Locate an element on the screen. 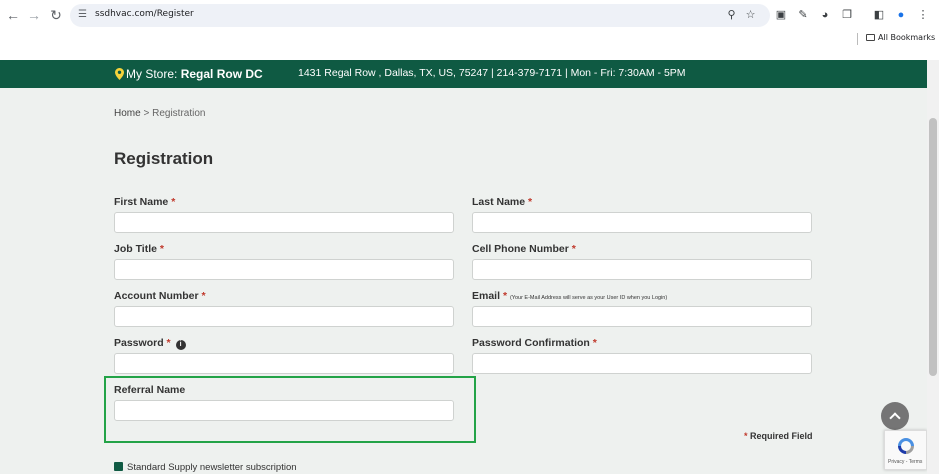 The image size is (939, 474). location-icon: ⚲ is located at coordinates (731, 15).